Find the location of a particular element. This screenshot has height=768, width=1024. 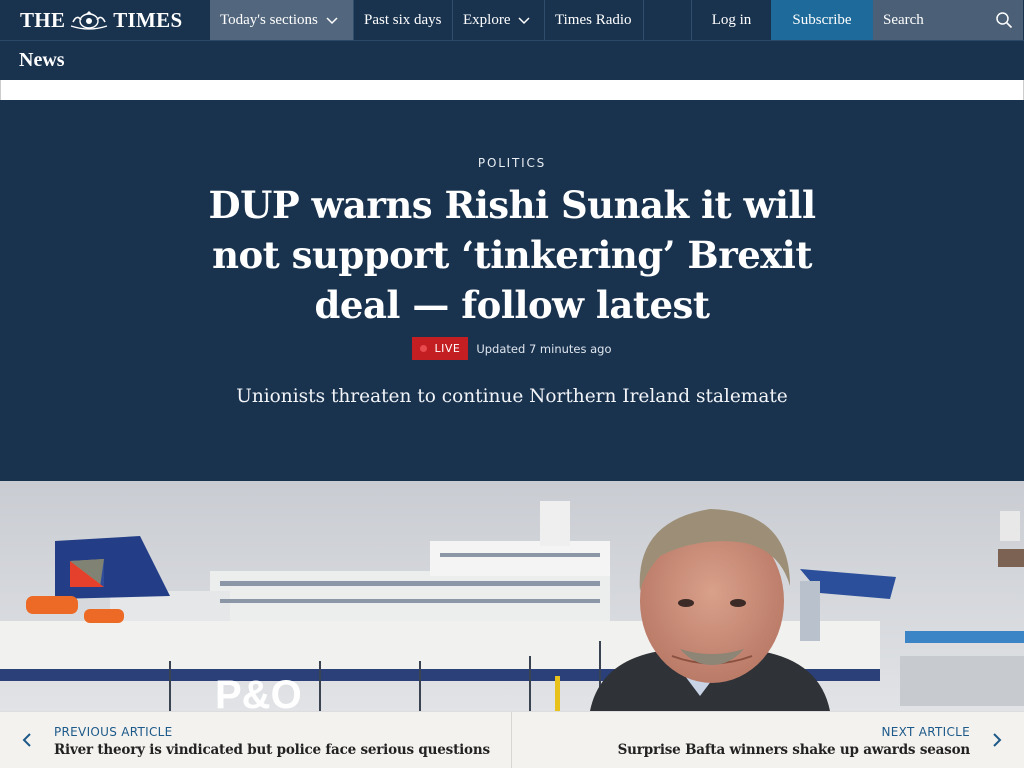

search-placeholder: Search is located at coordinates (903, 19).